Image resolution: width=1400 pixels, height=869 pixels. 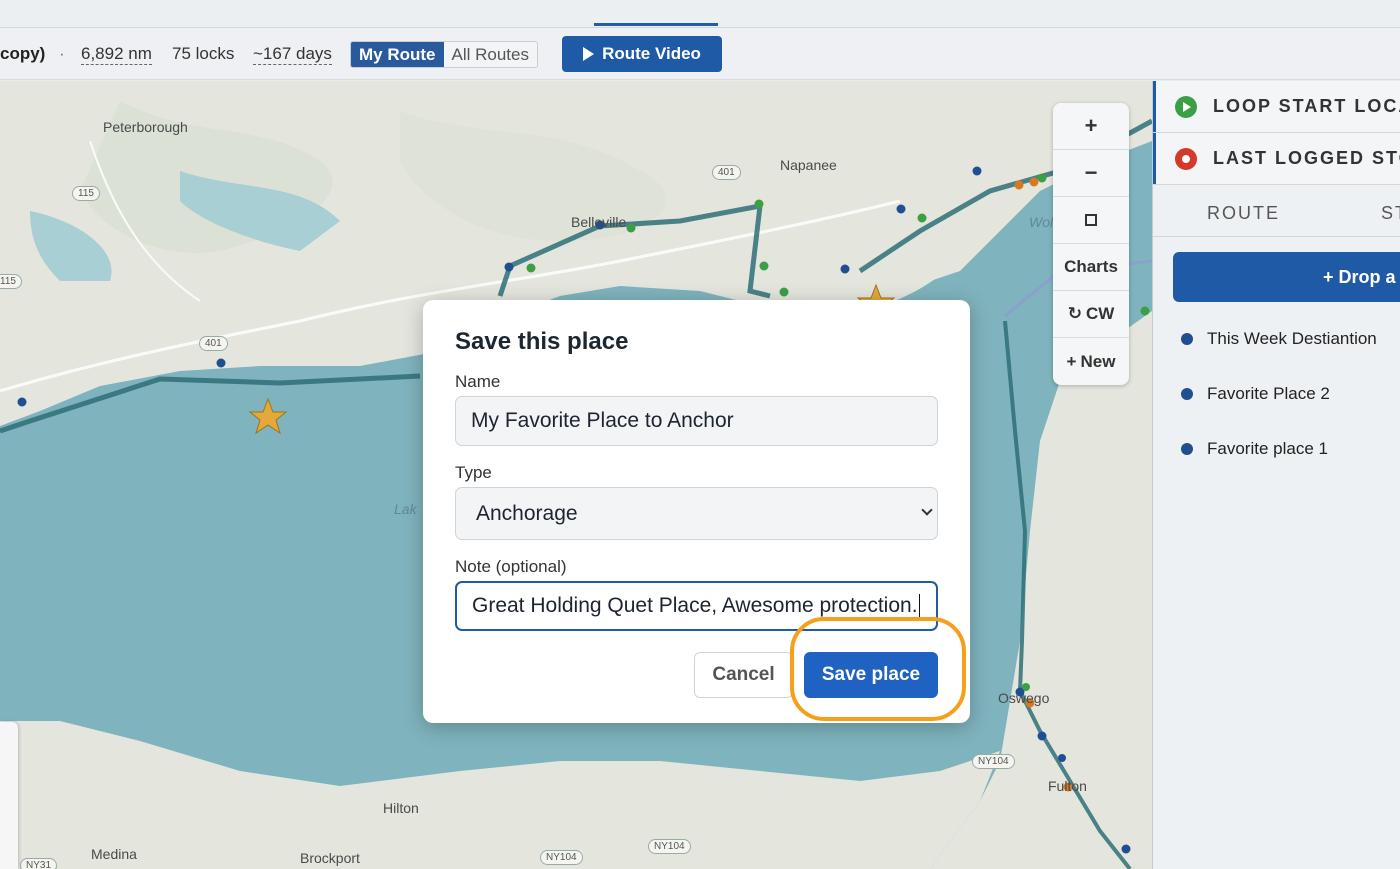 I want to click on charts-label: Charts, so click(x=1091, y=266).